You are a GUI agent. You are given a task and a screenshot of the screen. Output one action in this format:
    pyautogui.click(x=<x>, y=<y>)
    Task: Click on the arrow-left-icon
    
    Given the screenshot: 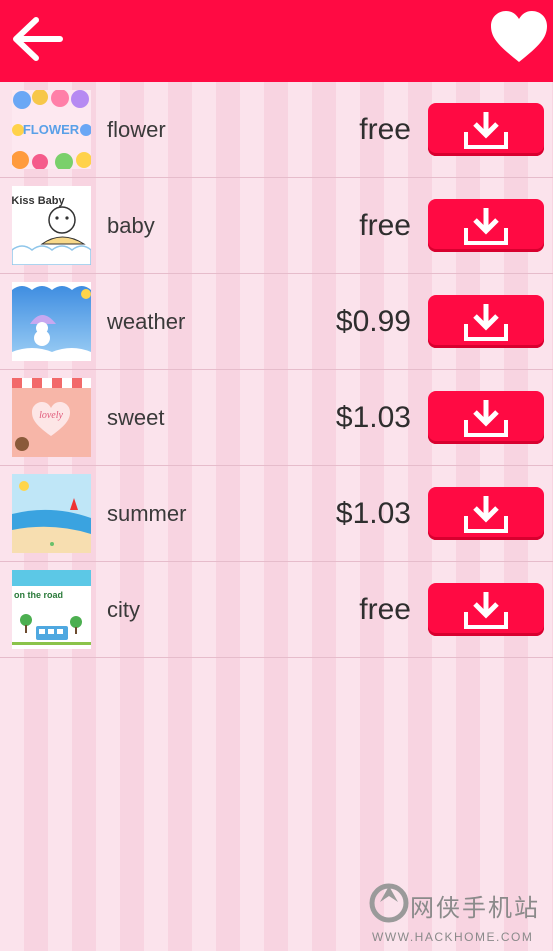 What is the action you would take?
    pyautogui.click(x=38, y=39)
    